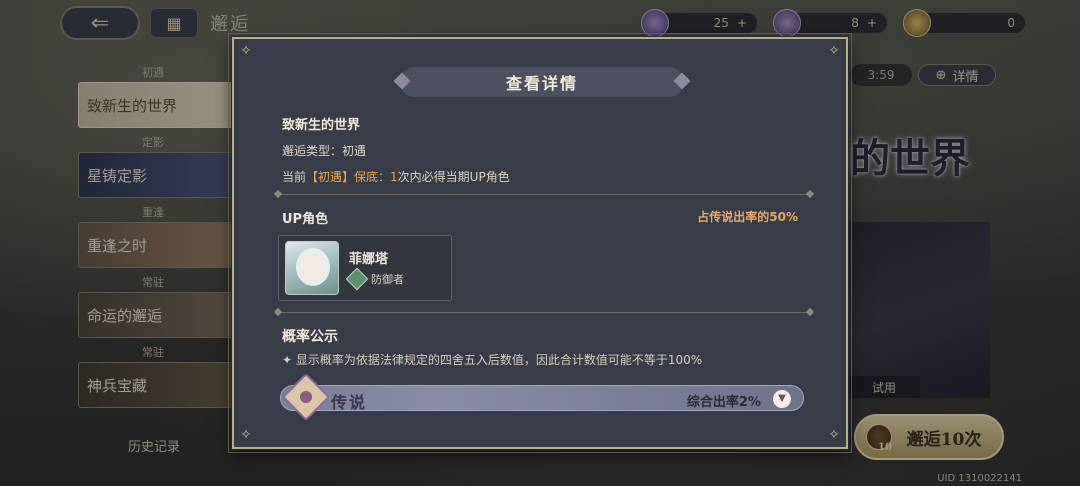  Describe the element at coordinates (357, 279) in the screenshot. I see `defender-role-icon` at that location.